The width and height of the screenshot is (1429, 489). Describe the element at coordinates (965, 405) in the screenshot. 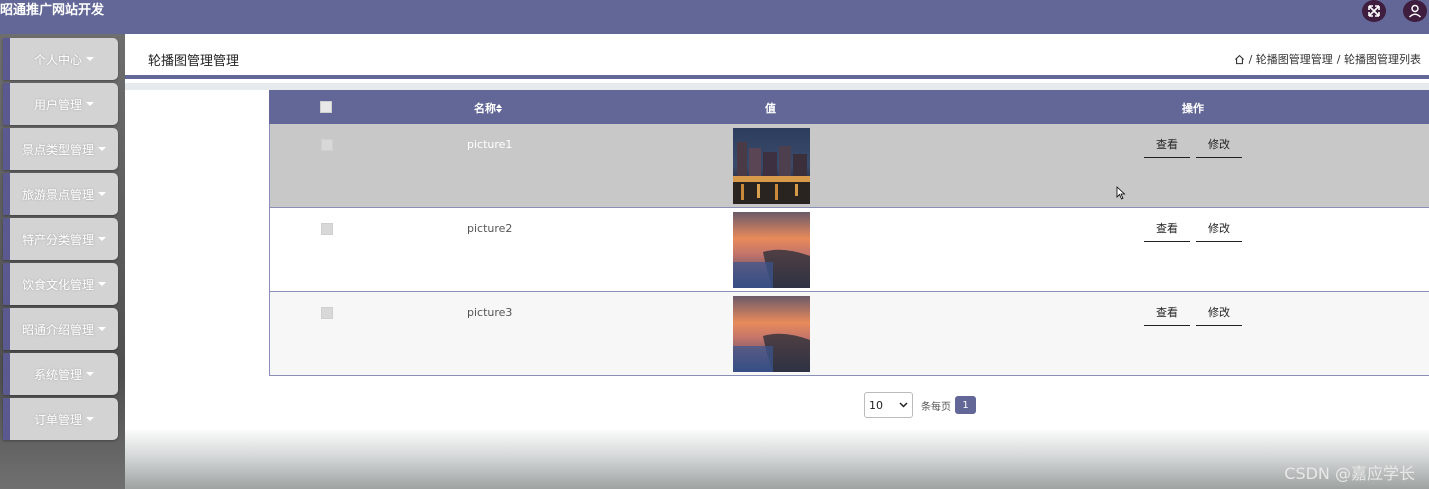

I see `page-button-current: 1` at that location.